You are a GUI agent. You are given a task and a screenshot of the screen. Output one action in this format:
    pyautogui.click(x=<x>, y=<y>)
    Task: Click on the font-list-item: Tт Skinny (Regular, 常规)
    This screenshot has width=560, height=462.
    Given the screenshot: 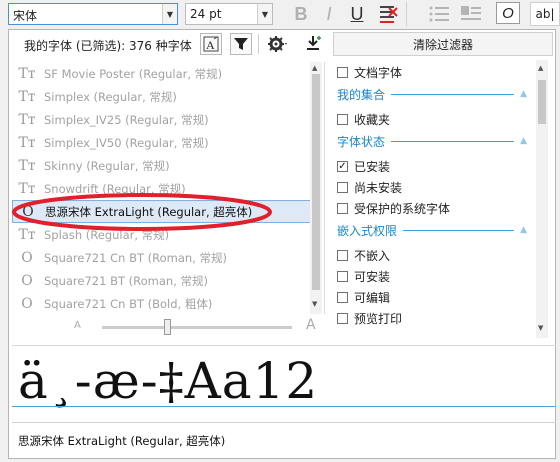 What is the action you would take?
    pyautogui.click(x=162, y=165)
    